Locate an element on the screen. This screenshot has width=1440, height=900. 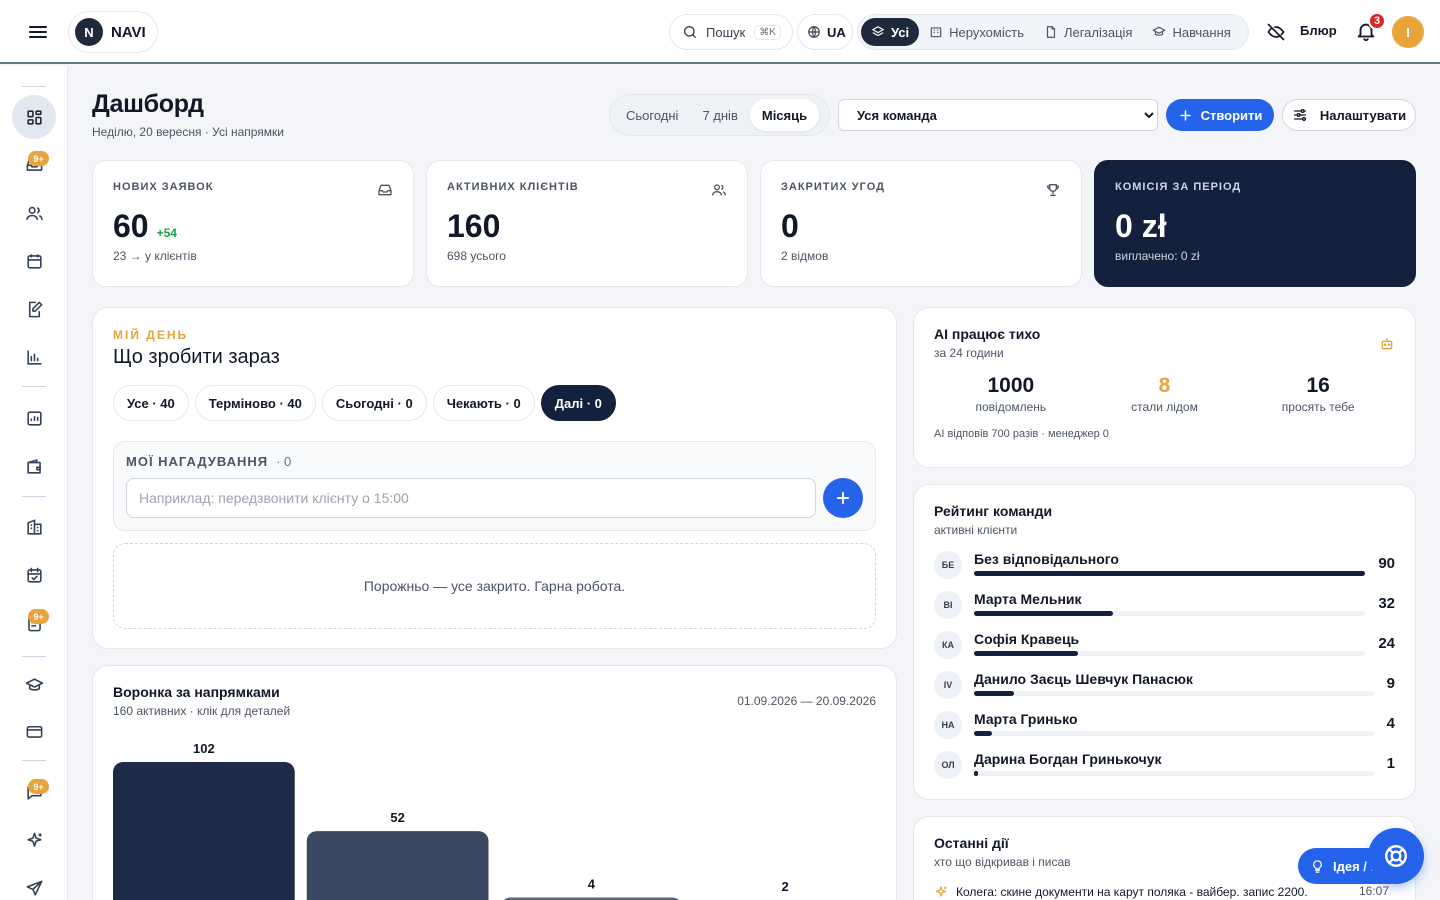
stat-subtext: 23 → у клієнтів is located at coordinates (155, 256).